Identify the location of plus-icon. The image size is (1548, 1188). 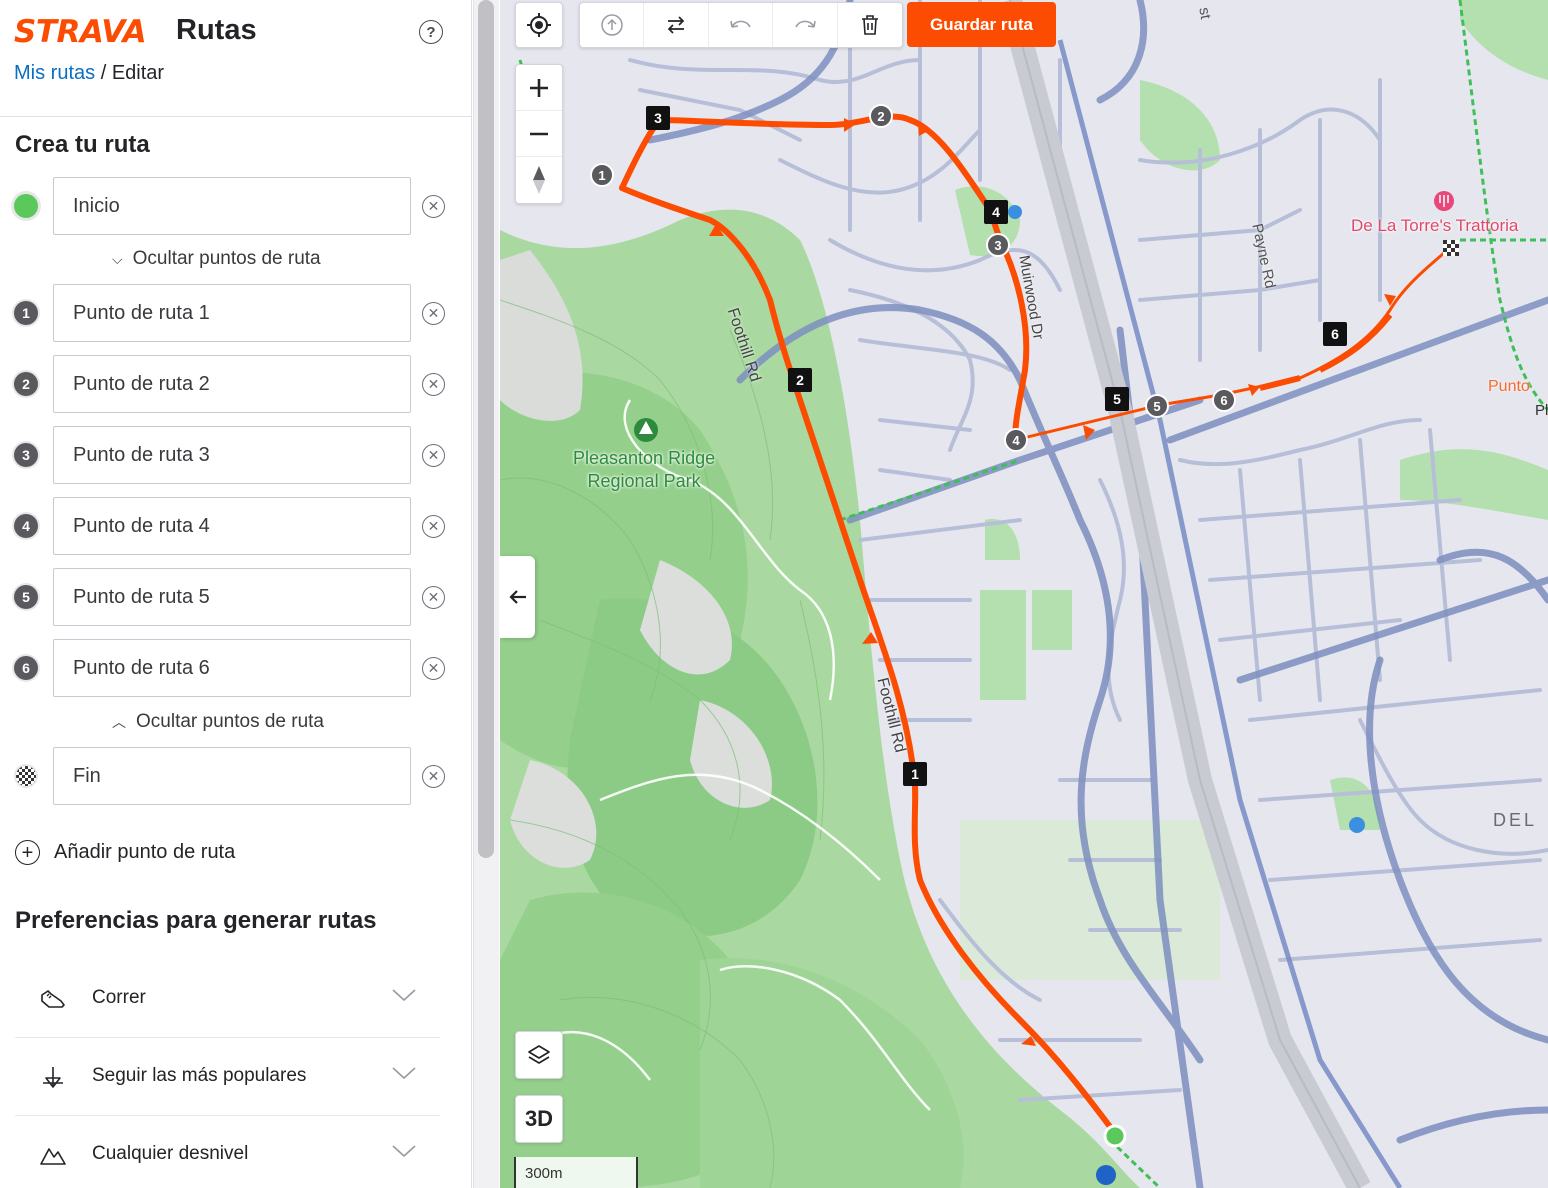
(539, 87).